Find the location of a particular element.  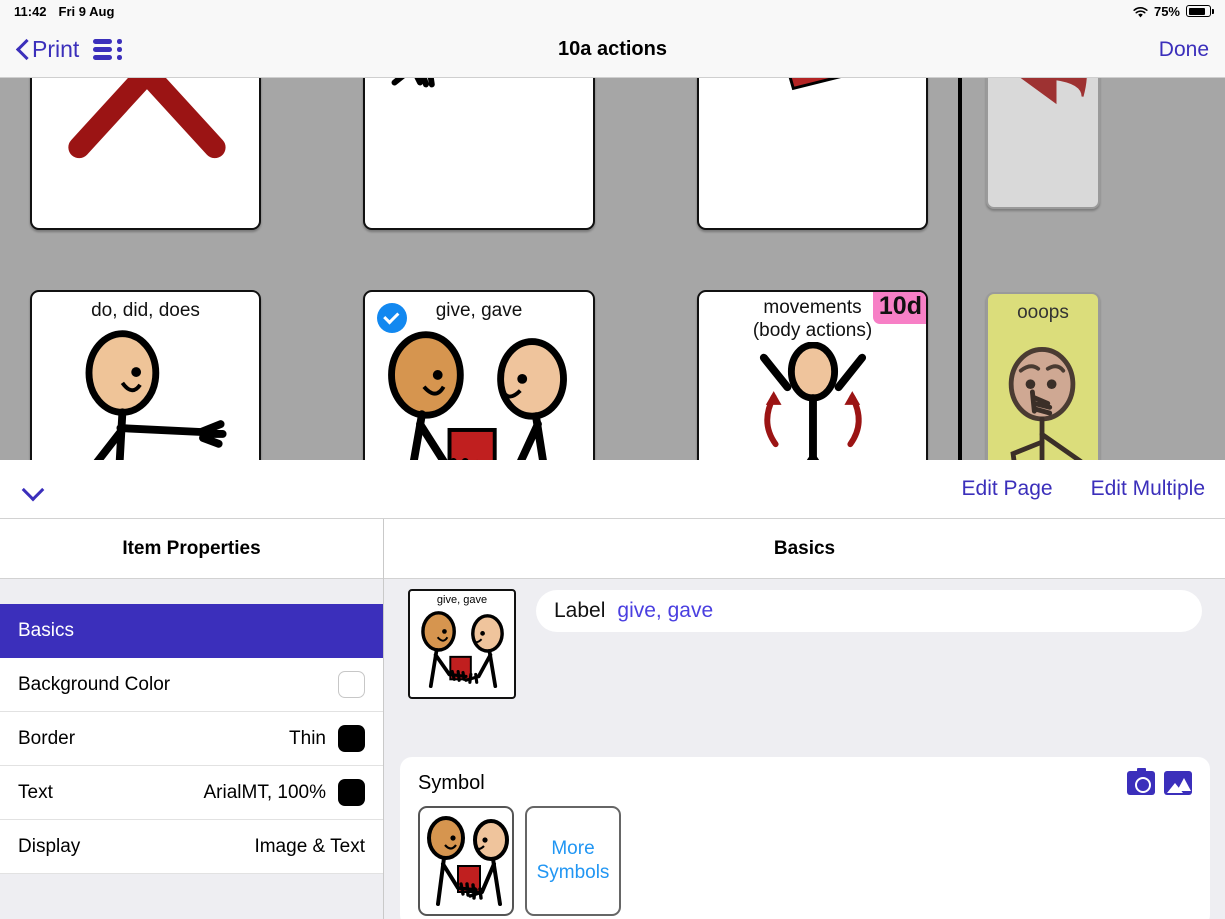

board-cell: do, did, does is located at coordinates (145, 375).